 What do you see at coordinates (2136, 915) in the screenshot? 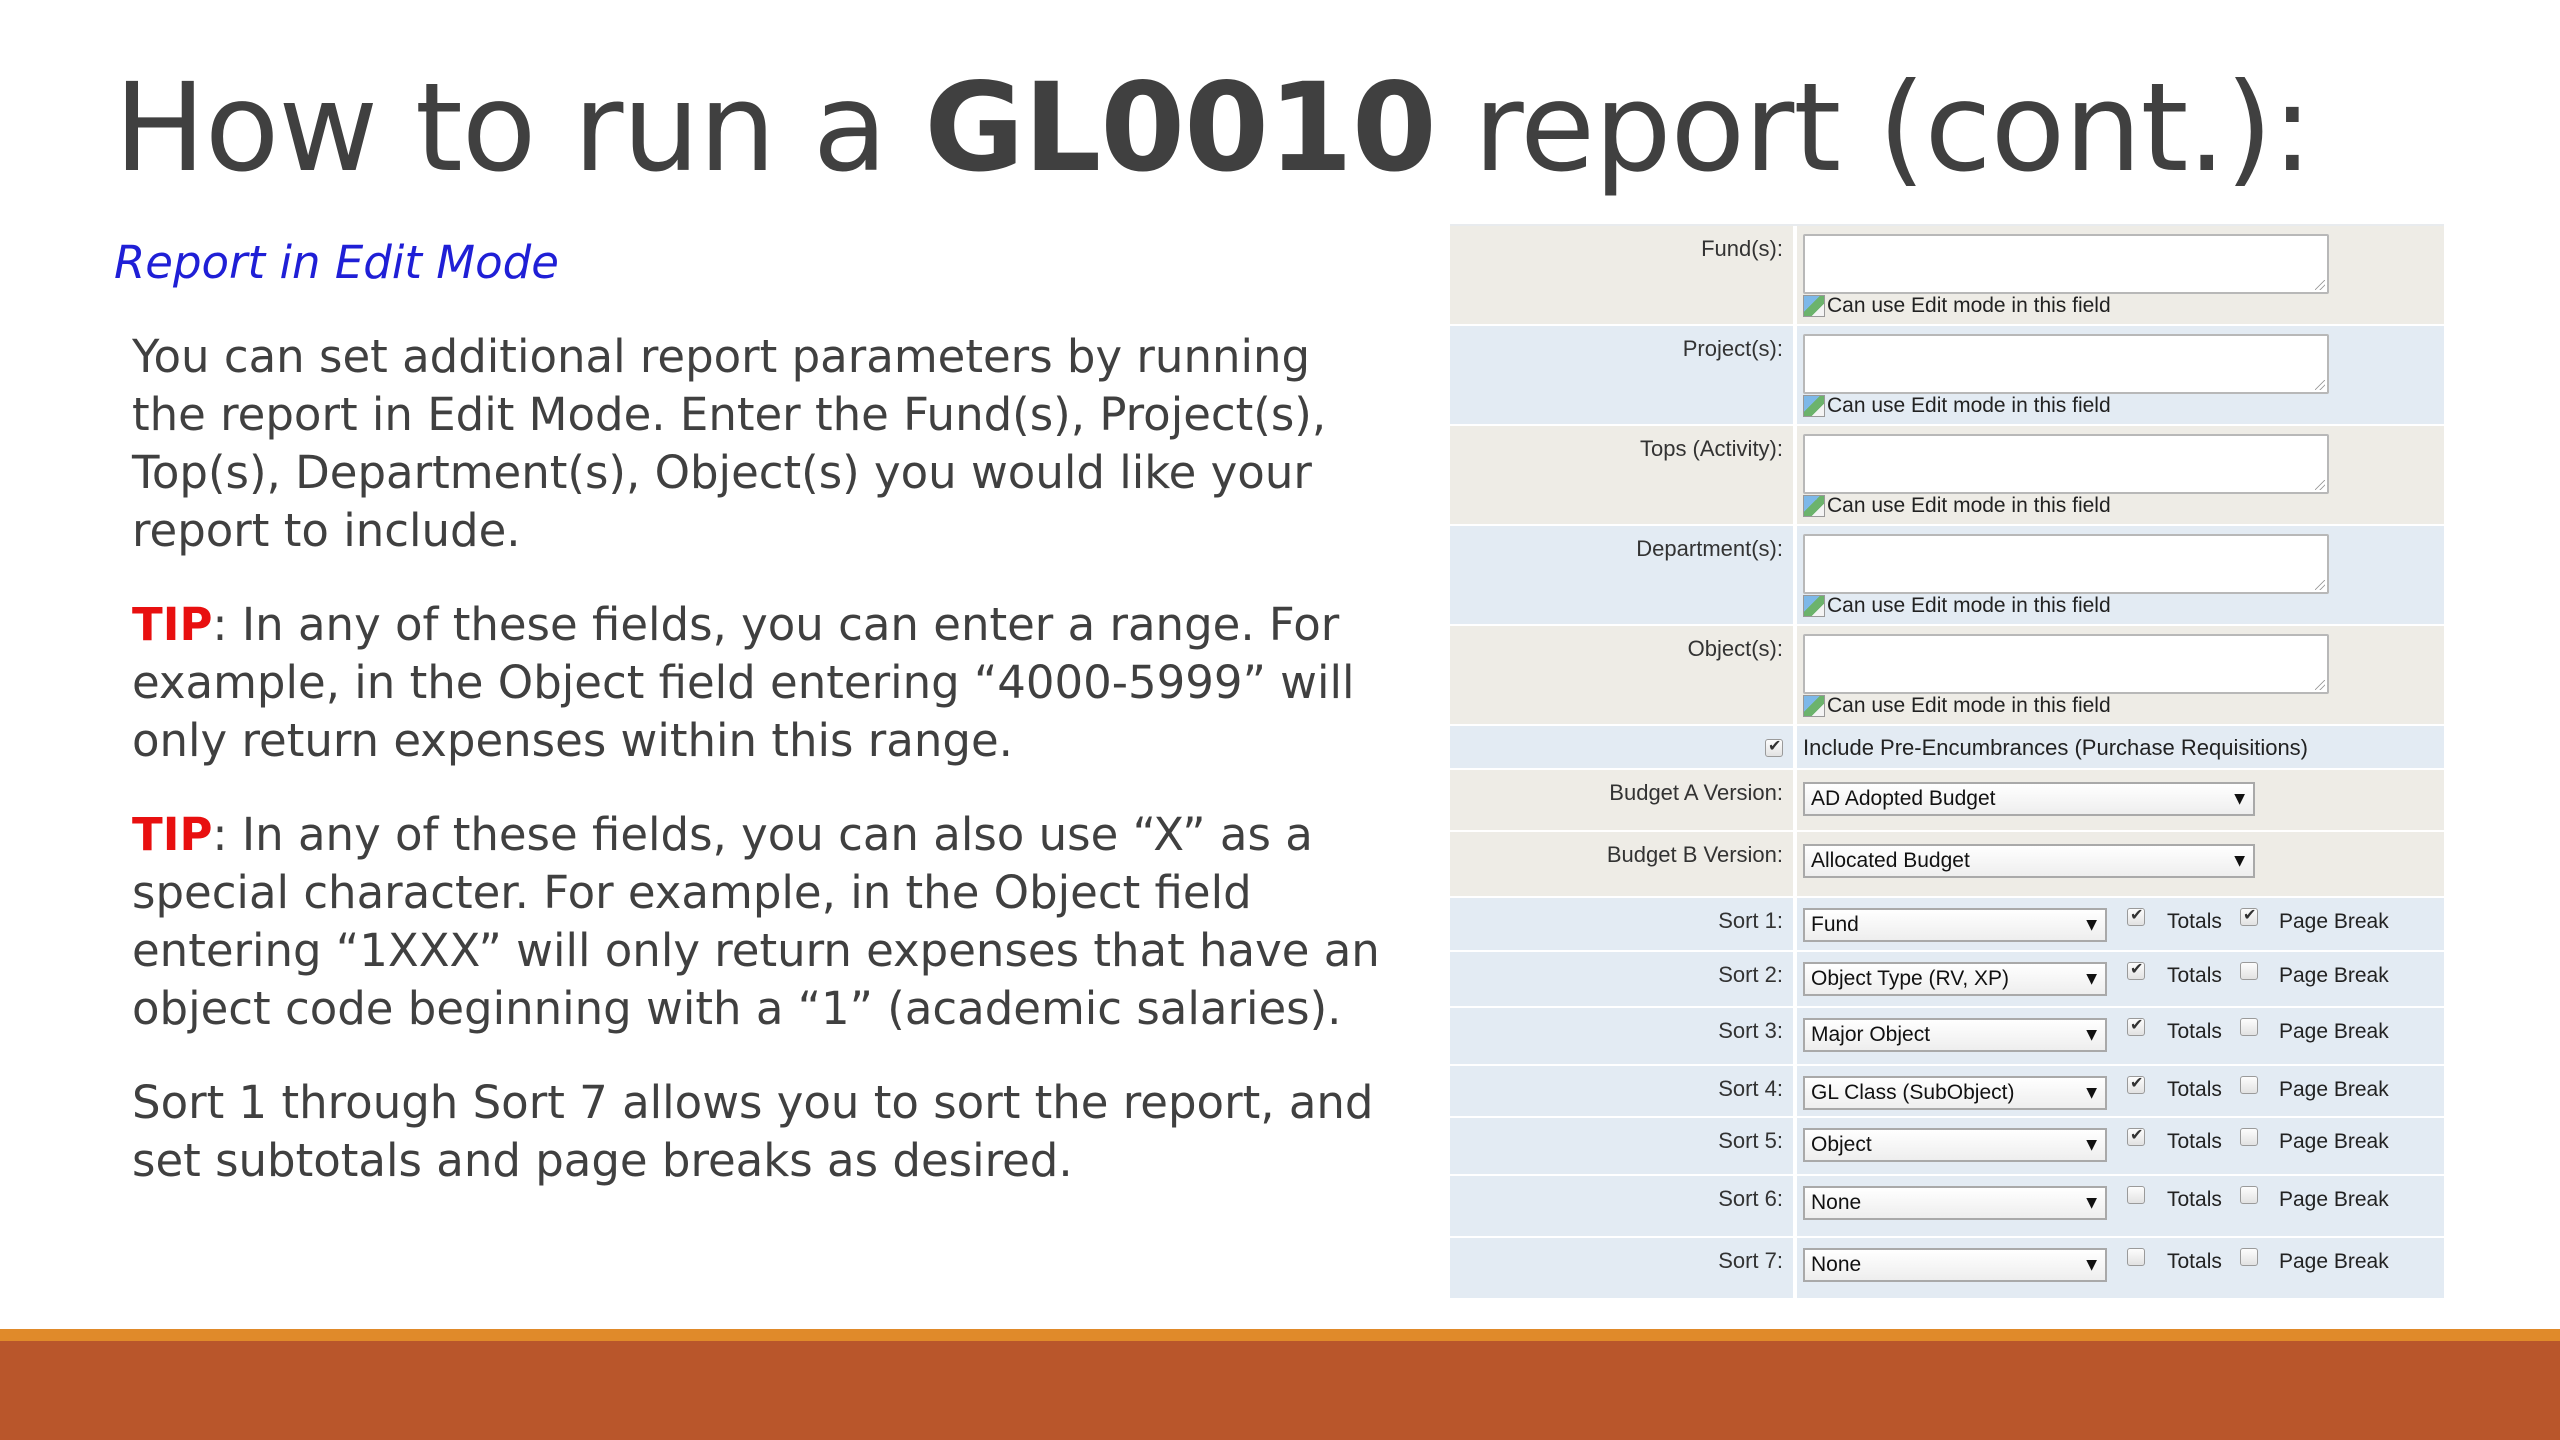
I see `sort-1-totals-checkbox` at bounding box center [2136, 915].